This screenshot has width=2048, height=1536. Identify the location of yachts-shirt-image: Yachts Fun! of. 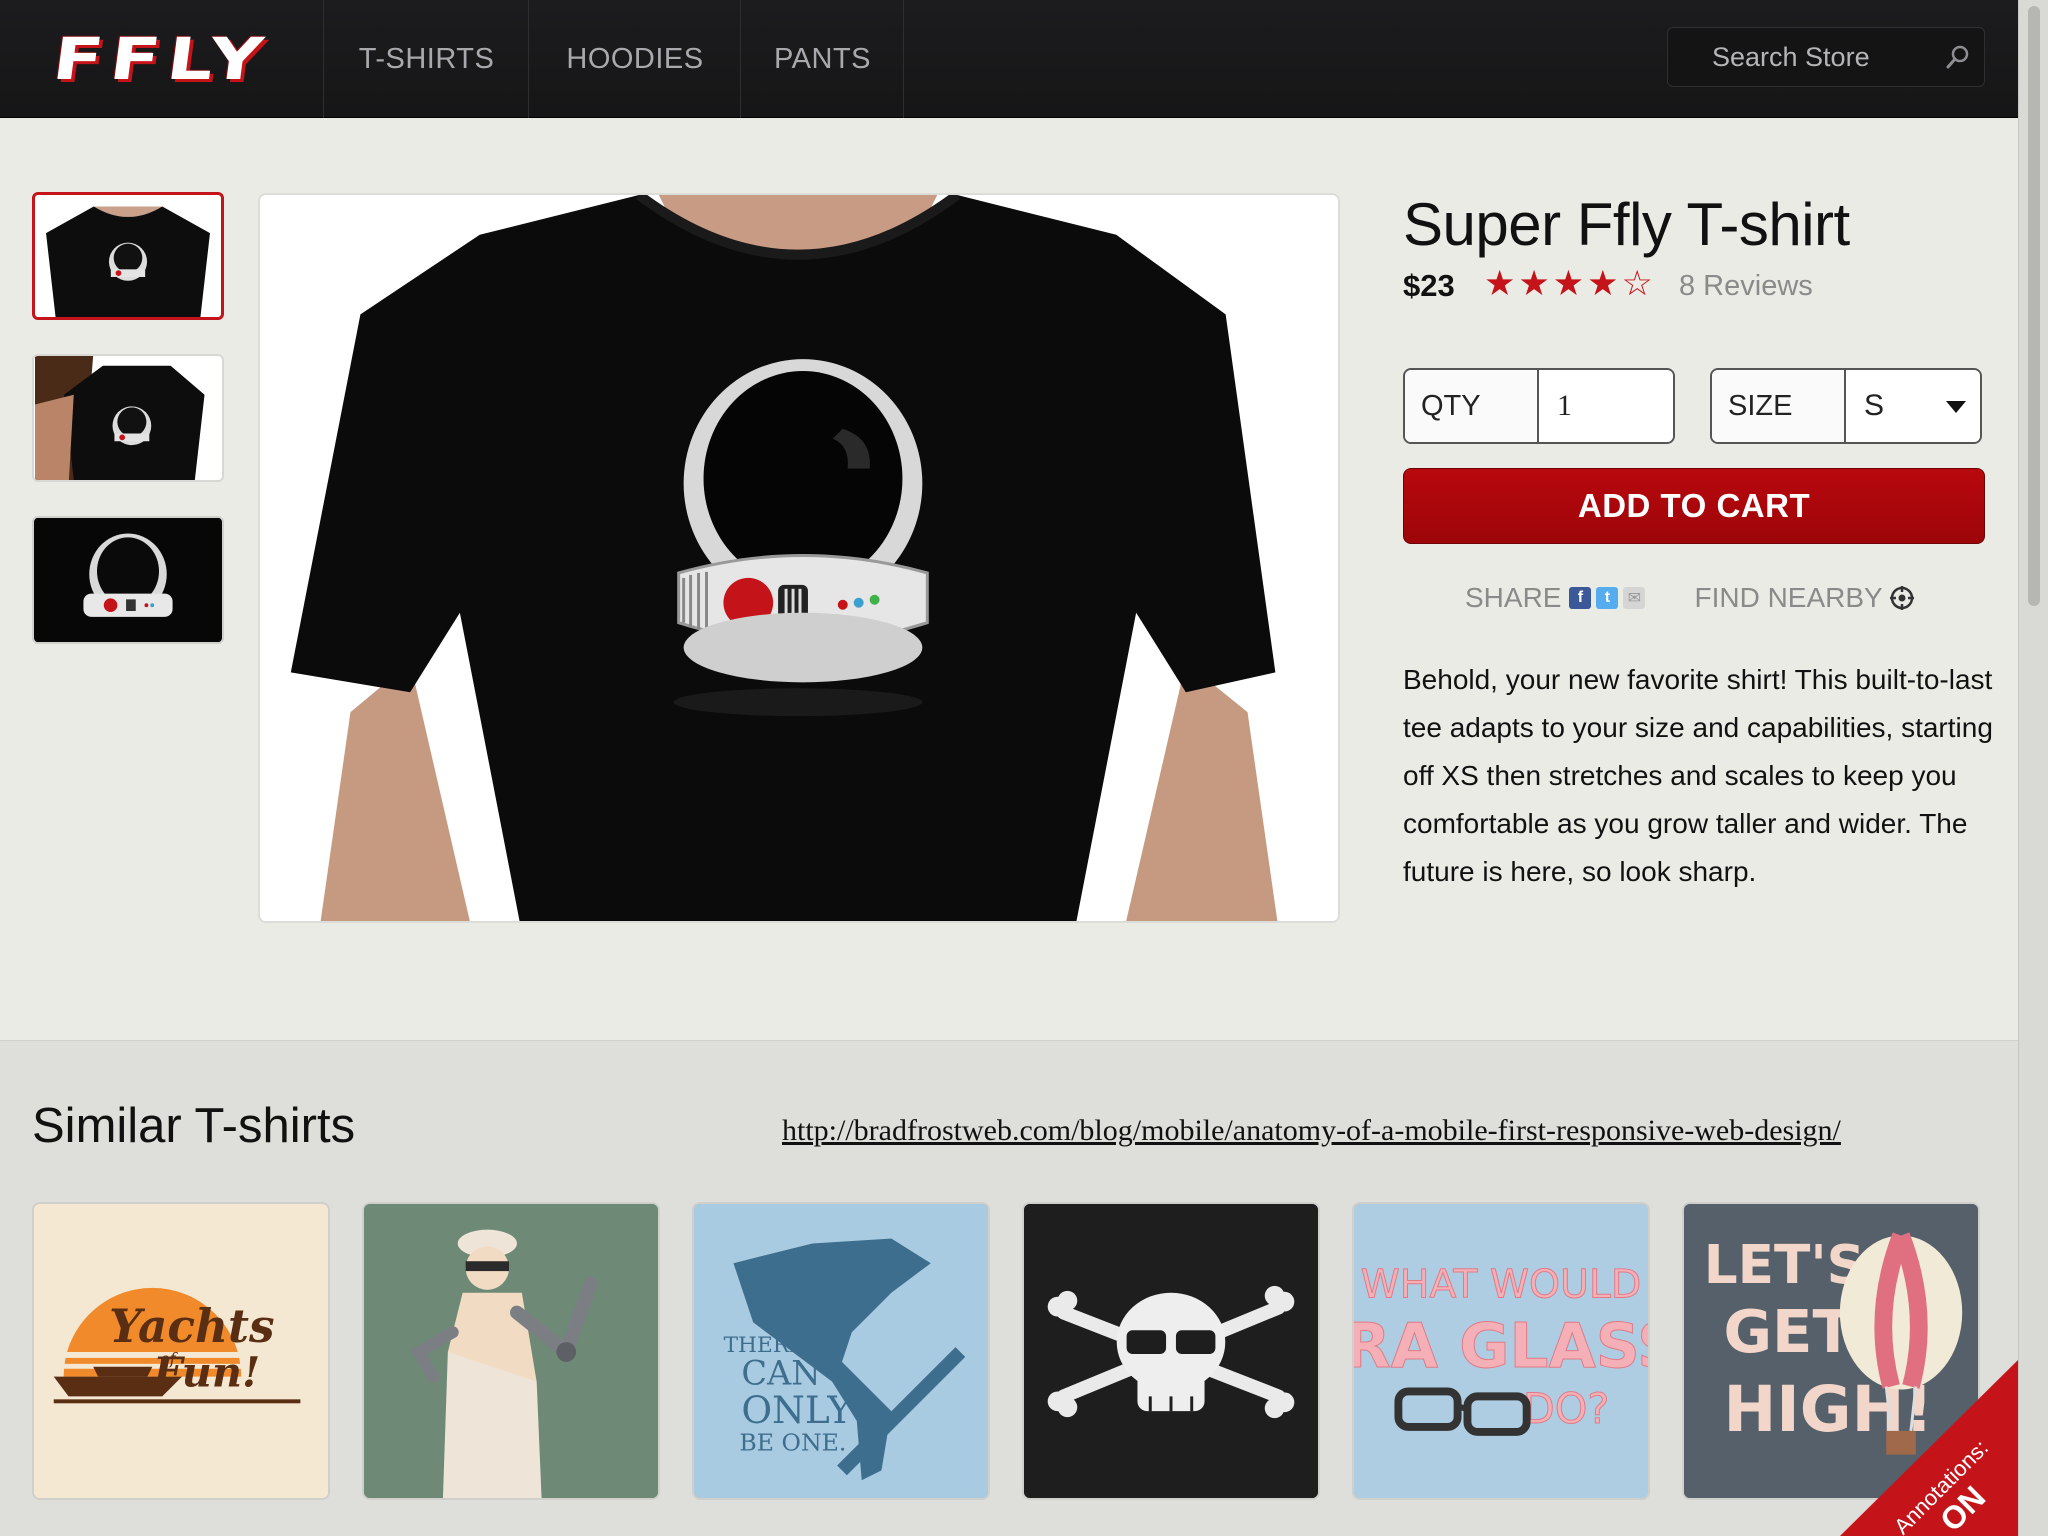
(181, 1351).